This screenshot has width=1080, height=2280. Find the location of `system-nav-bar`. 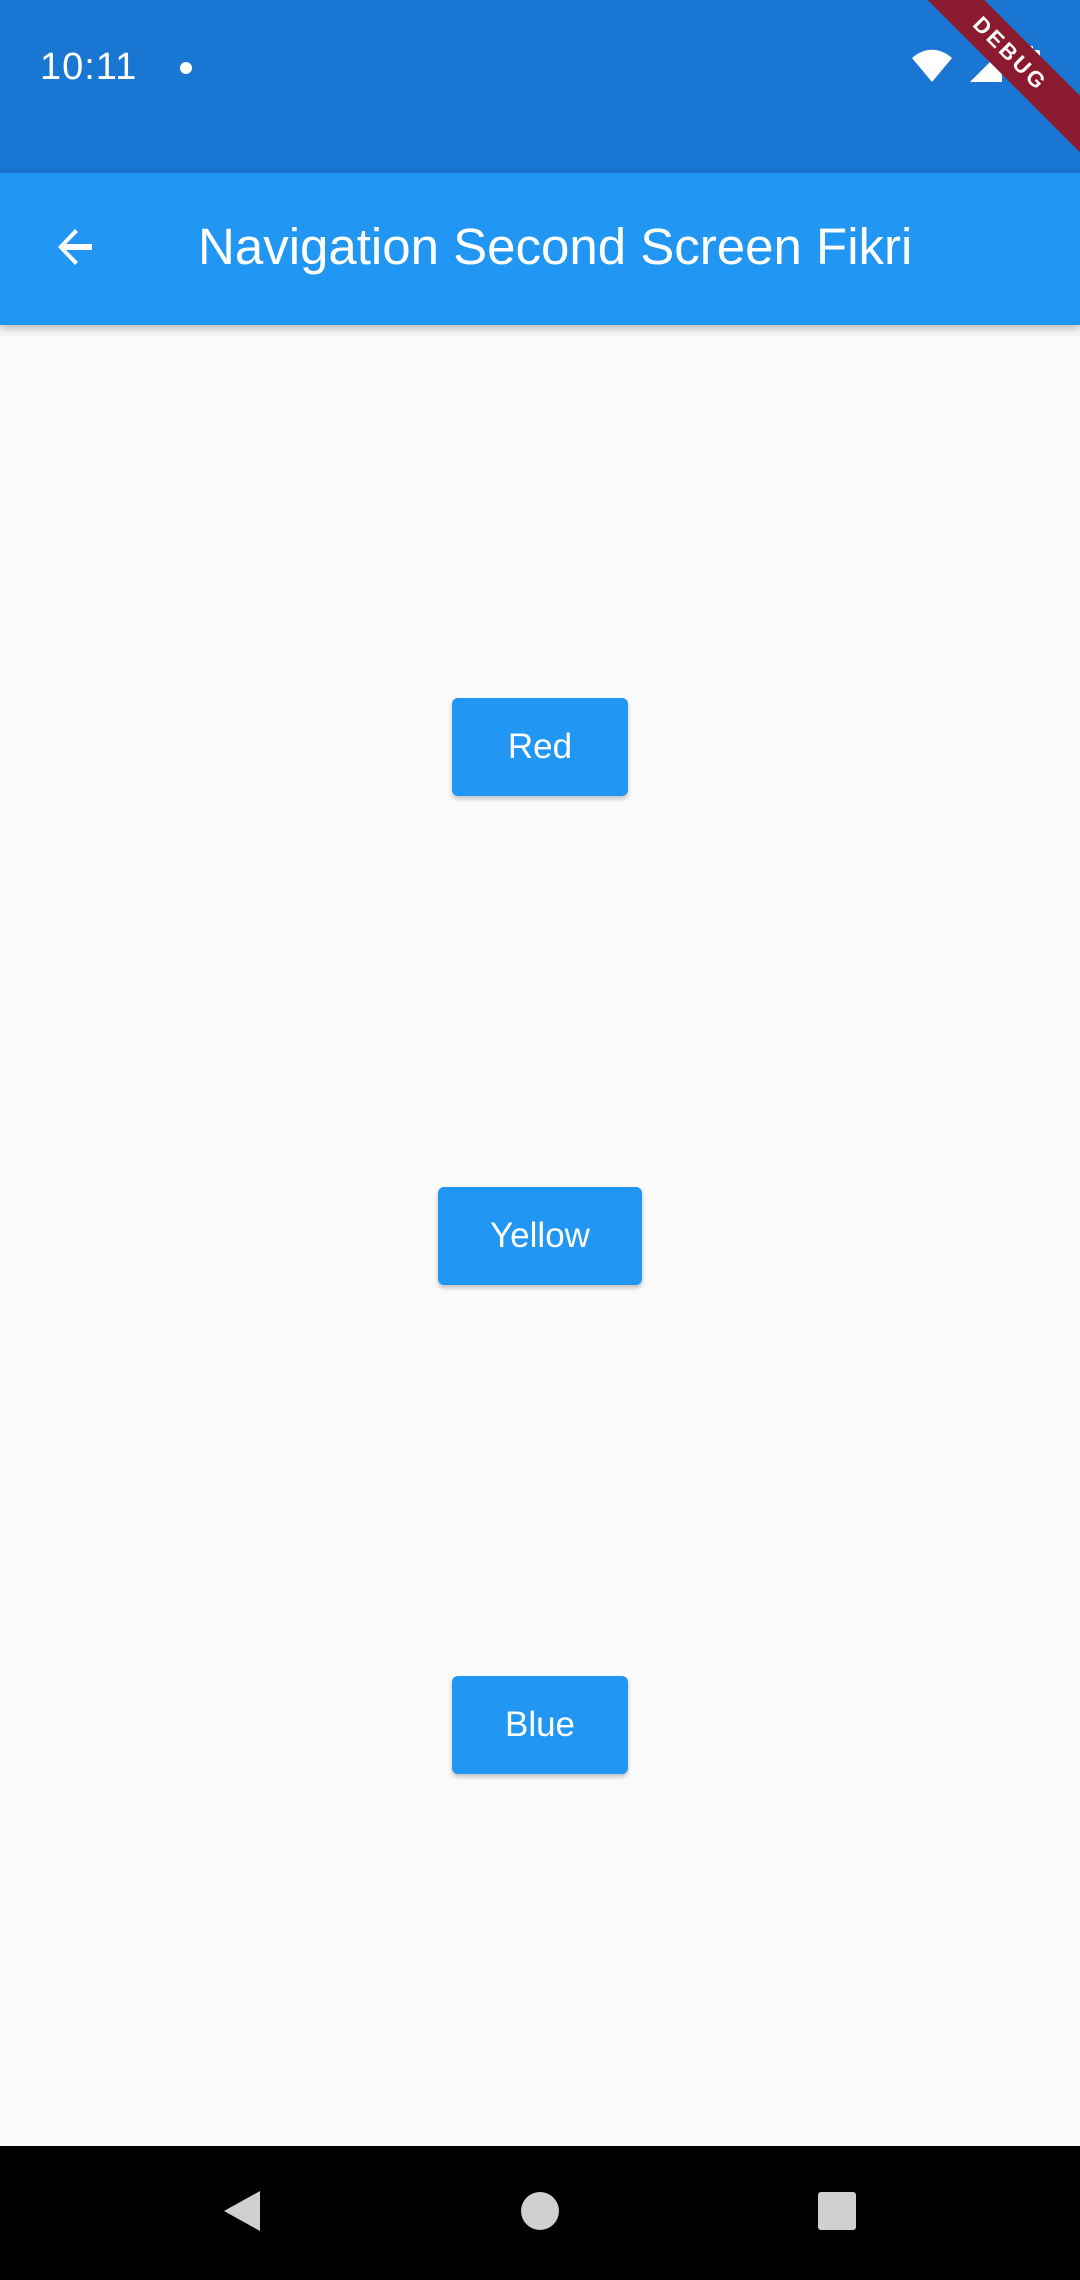

system-nav-bar is located at coordinates (540, 2213).